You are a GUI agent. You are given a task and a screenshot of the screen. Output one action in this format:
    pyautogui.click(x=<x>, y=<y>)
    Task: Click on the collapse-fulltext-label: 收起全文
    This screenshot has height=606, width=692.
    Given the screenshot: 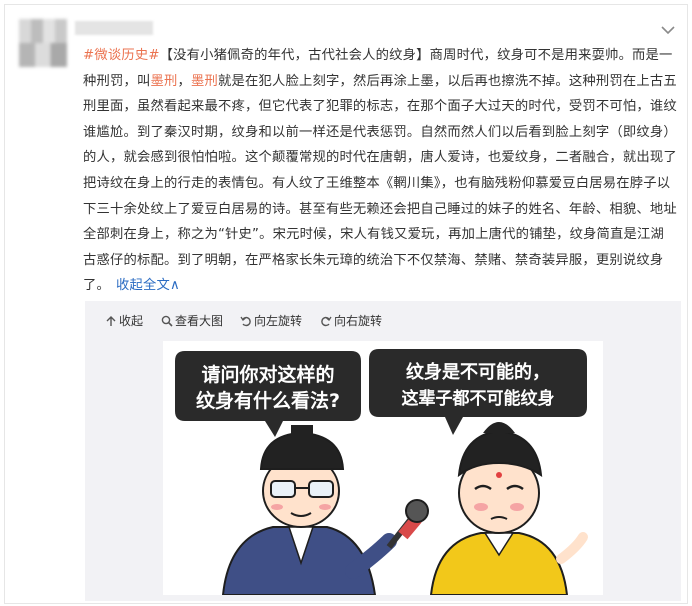 What is the action you would take?
    pyautogui.click(x=143, y=286)
    